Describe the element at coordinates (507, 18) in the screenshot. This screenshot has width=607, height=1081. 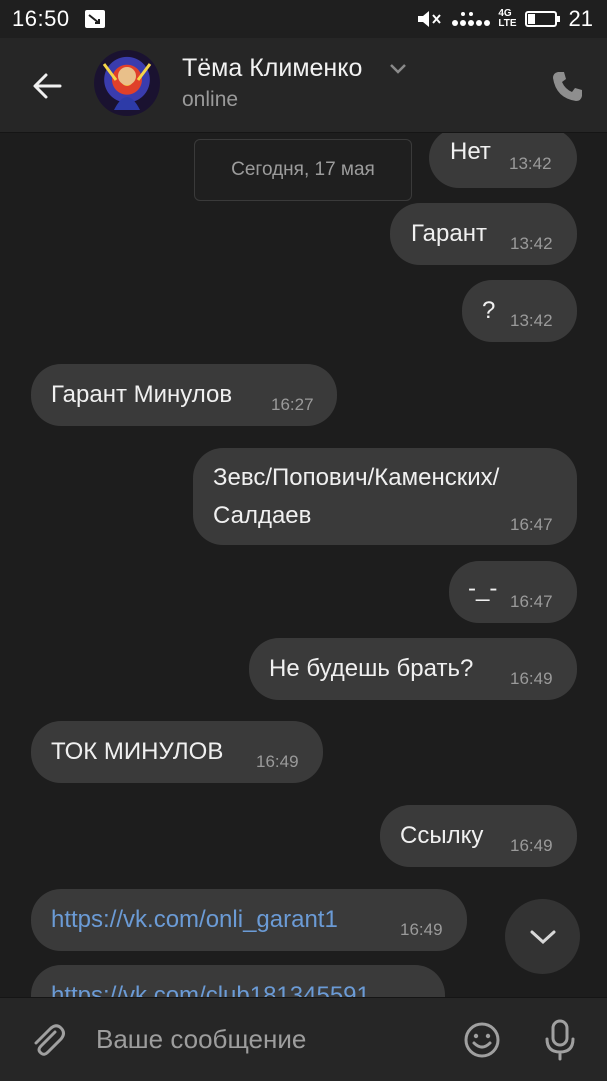
I see `network-type: 4G LTE` at that location.